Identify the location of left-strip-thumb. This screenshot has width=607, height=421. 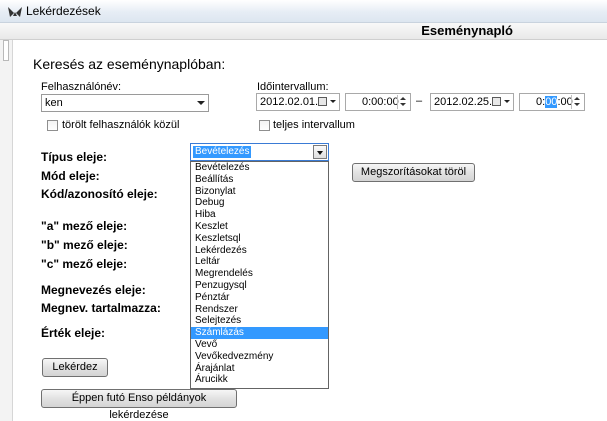
(6, 50).